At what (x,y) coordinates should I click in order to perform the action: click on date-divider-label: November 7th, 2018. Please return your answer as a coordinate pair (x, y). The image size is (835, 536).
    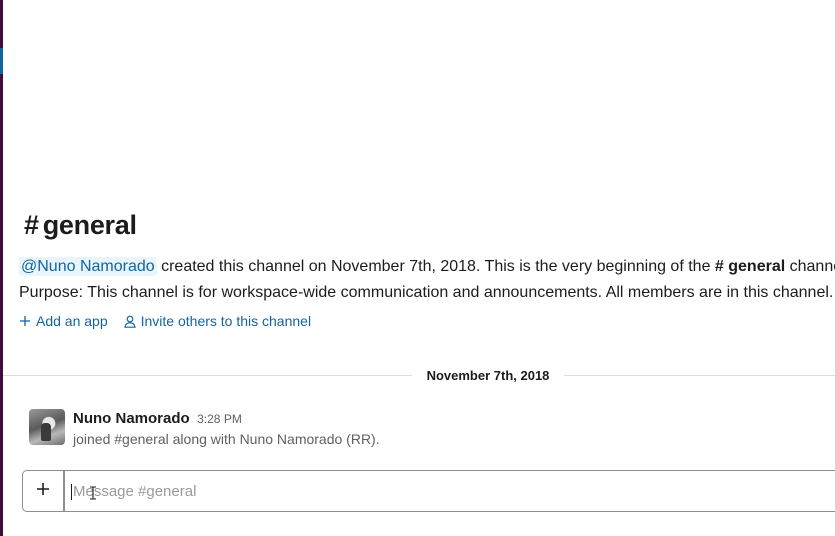
    Looking at the image, I should click on (488, 376).